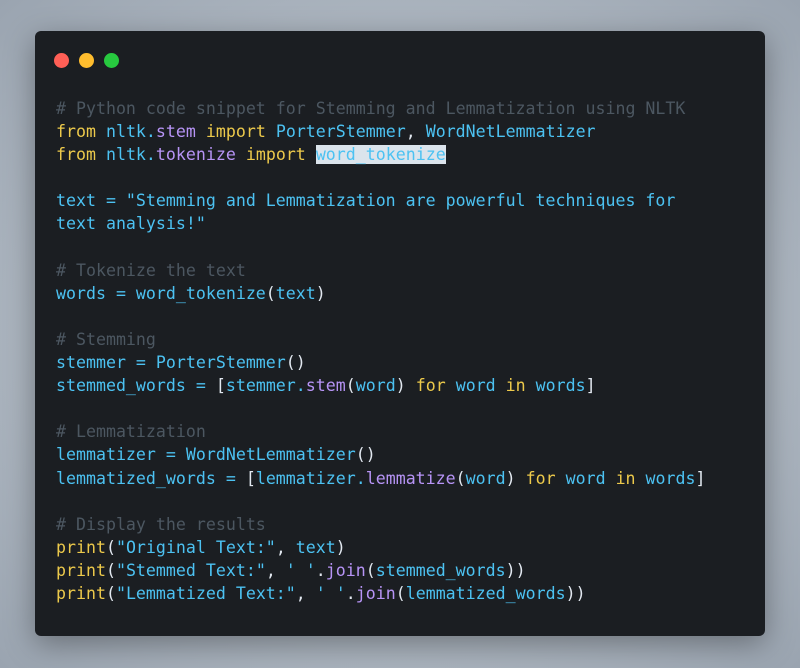  Describe the element at coordinates (61, 60) in the screenshot. I see `close-button` at that location.